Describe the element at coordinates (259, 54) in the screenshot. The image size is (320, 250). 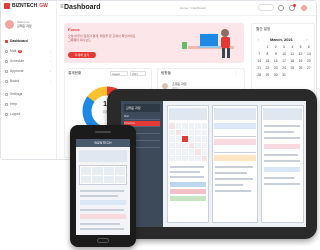
I see `calendar-day: 7` at that location.